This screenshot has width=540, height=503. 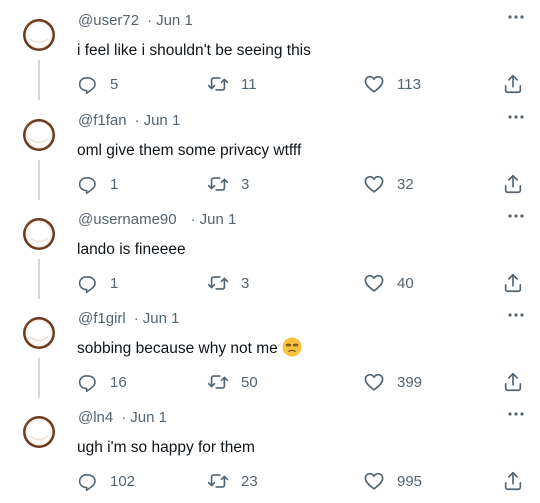 I want to click on tweet-text: sobbing because why not me, so click(x=189, y=349).